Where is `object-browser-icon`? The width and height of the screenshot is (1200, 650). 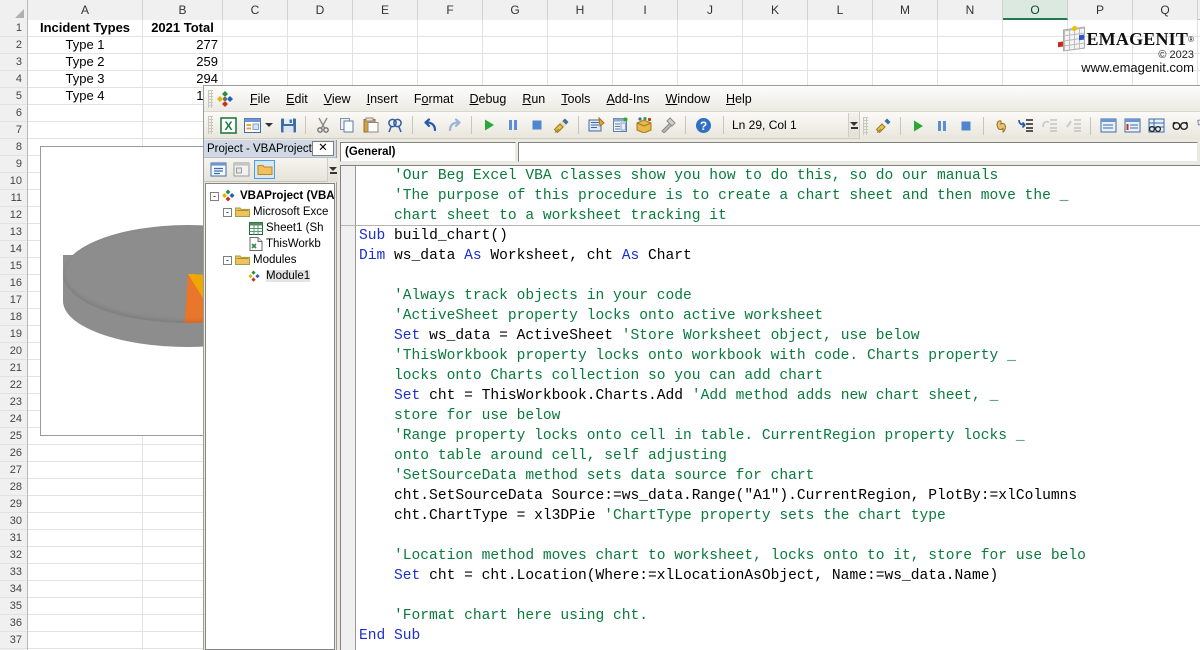 object-browser-icon is located at coordinates (644, 125).